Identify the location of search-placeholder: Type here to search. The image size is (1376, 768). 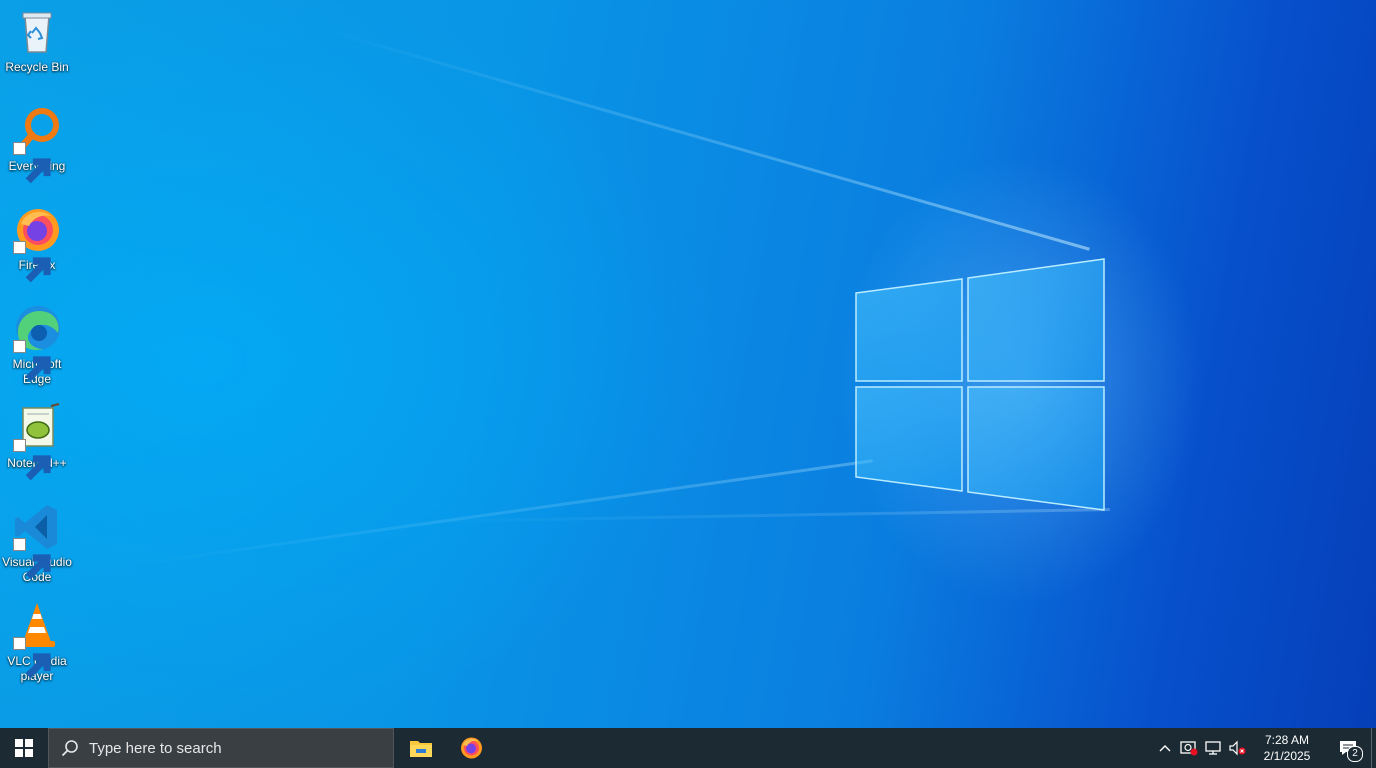
(155, 748).